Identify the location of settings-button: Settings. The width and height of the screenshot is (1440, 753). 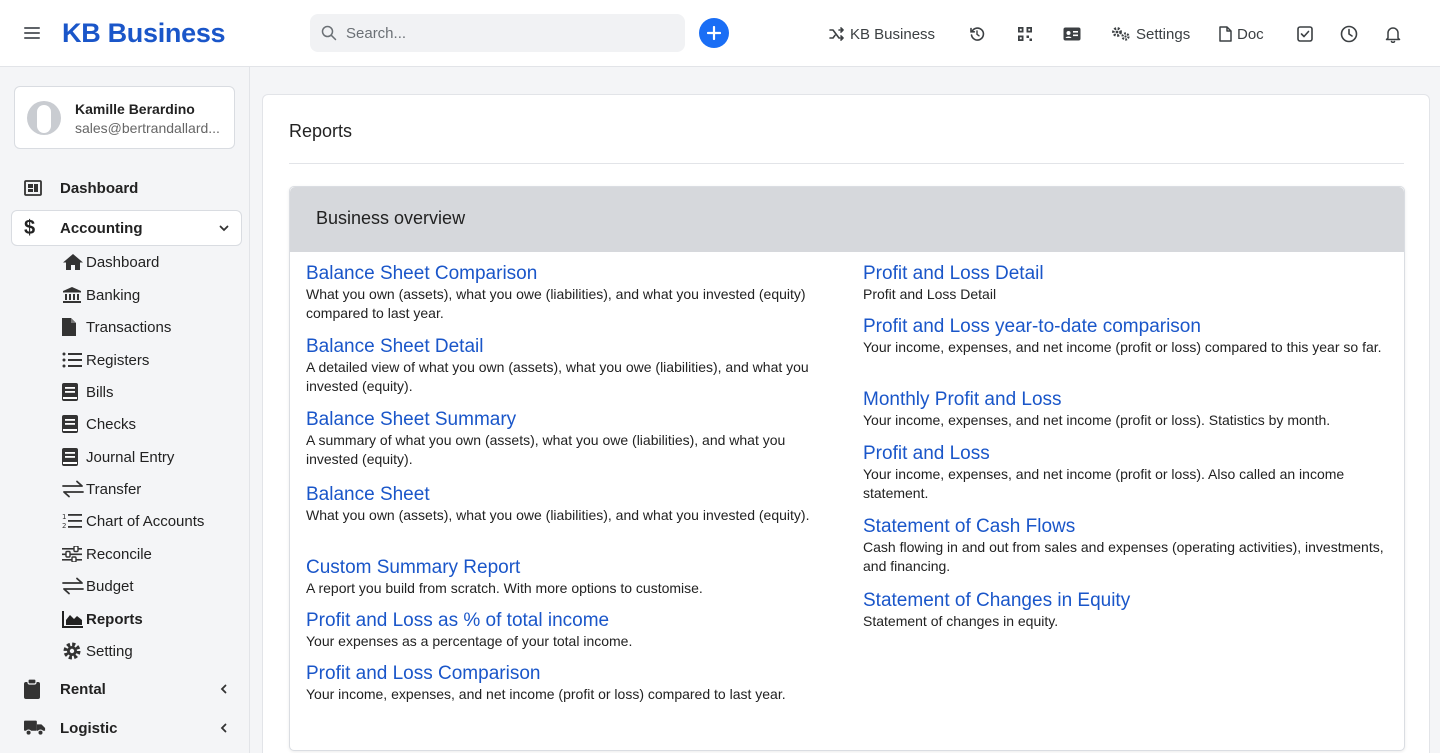
(1150, 34).